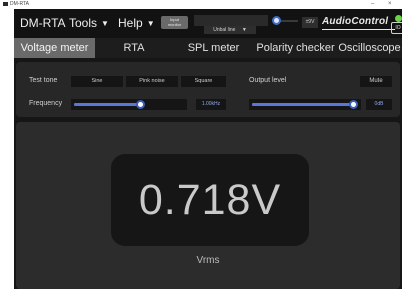  I want to click on voltage-unit: Vrms, so click(208, 260).